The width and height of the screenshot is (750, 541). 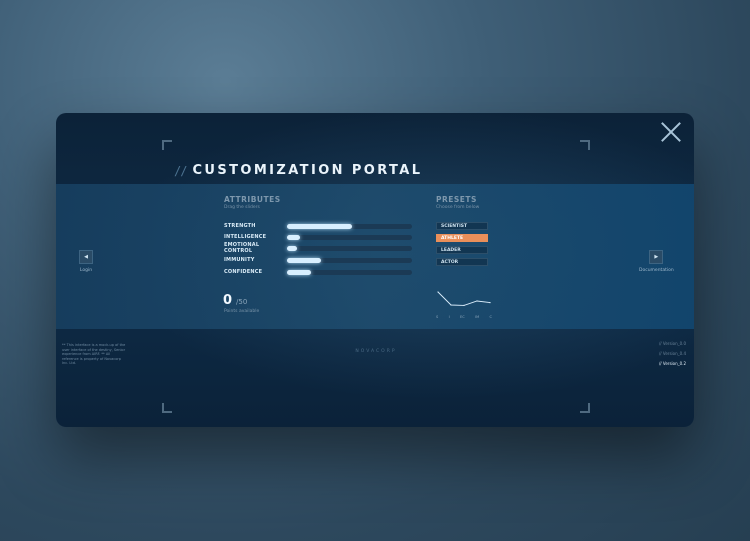 What do you see at coordinates (462, 226) in the screenshot?
I see `preset-button: SCIENTIST` at bounding box center [462, 226].